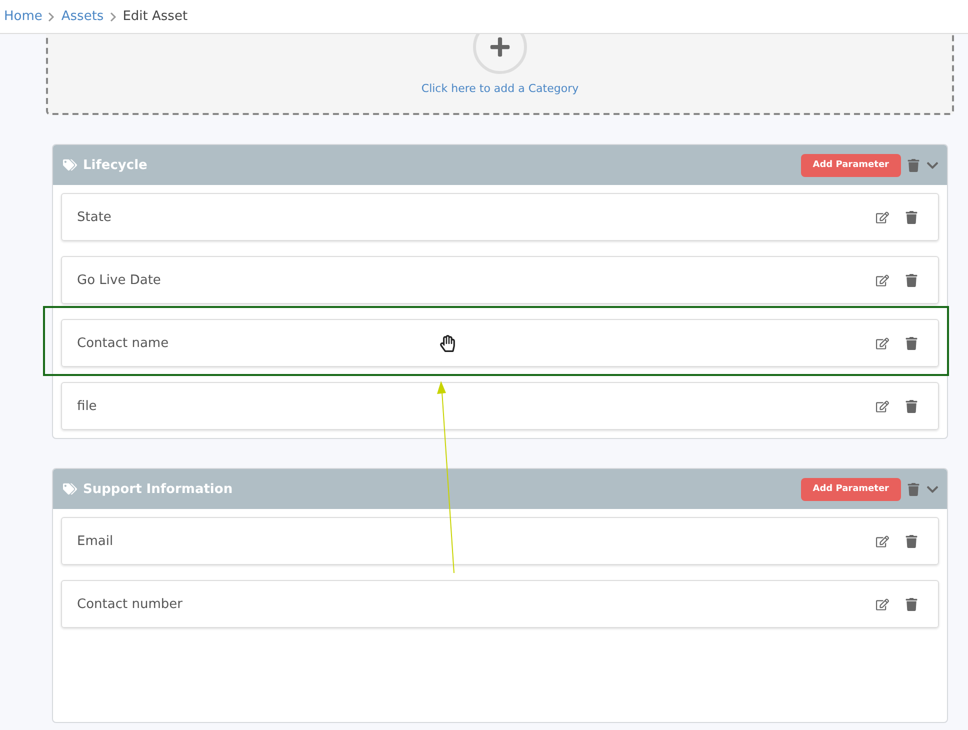 The image size is (968, 730). What do you see at coordinates (500, 88) in the screenshot?
I see `add-category-link: Click here to add a Category` at bounding box center [500, 88].